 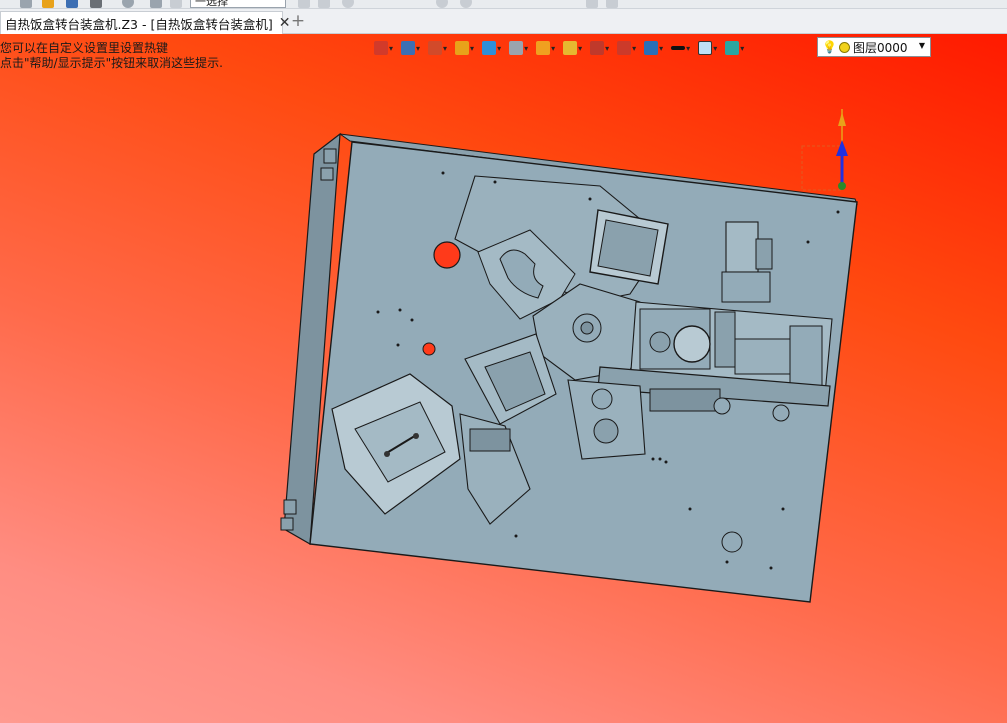 What do you see at coordinates (685, 400) in the screenshot?
I see `bellows` at bounding box center [685, 400].